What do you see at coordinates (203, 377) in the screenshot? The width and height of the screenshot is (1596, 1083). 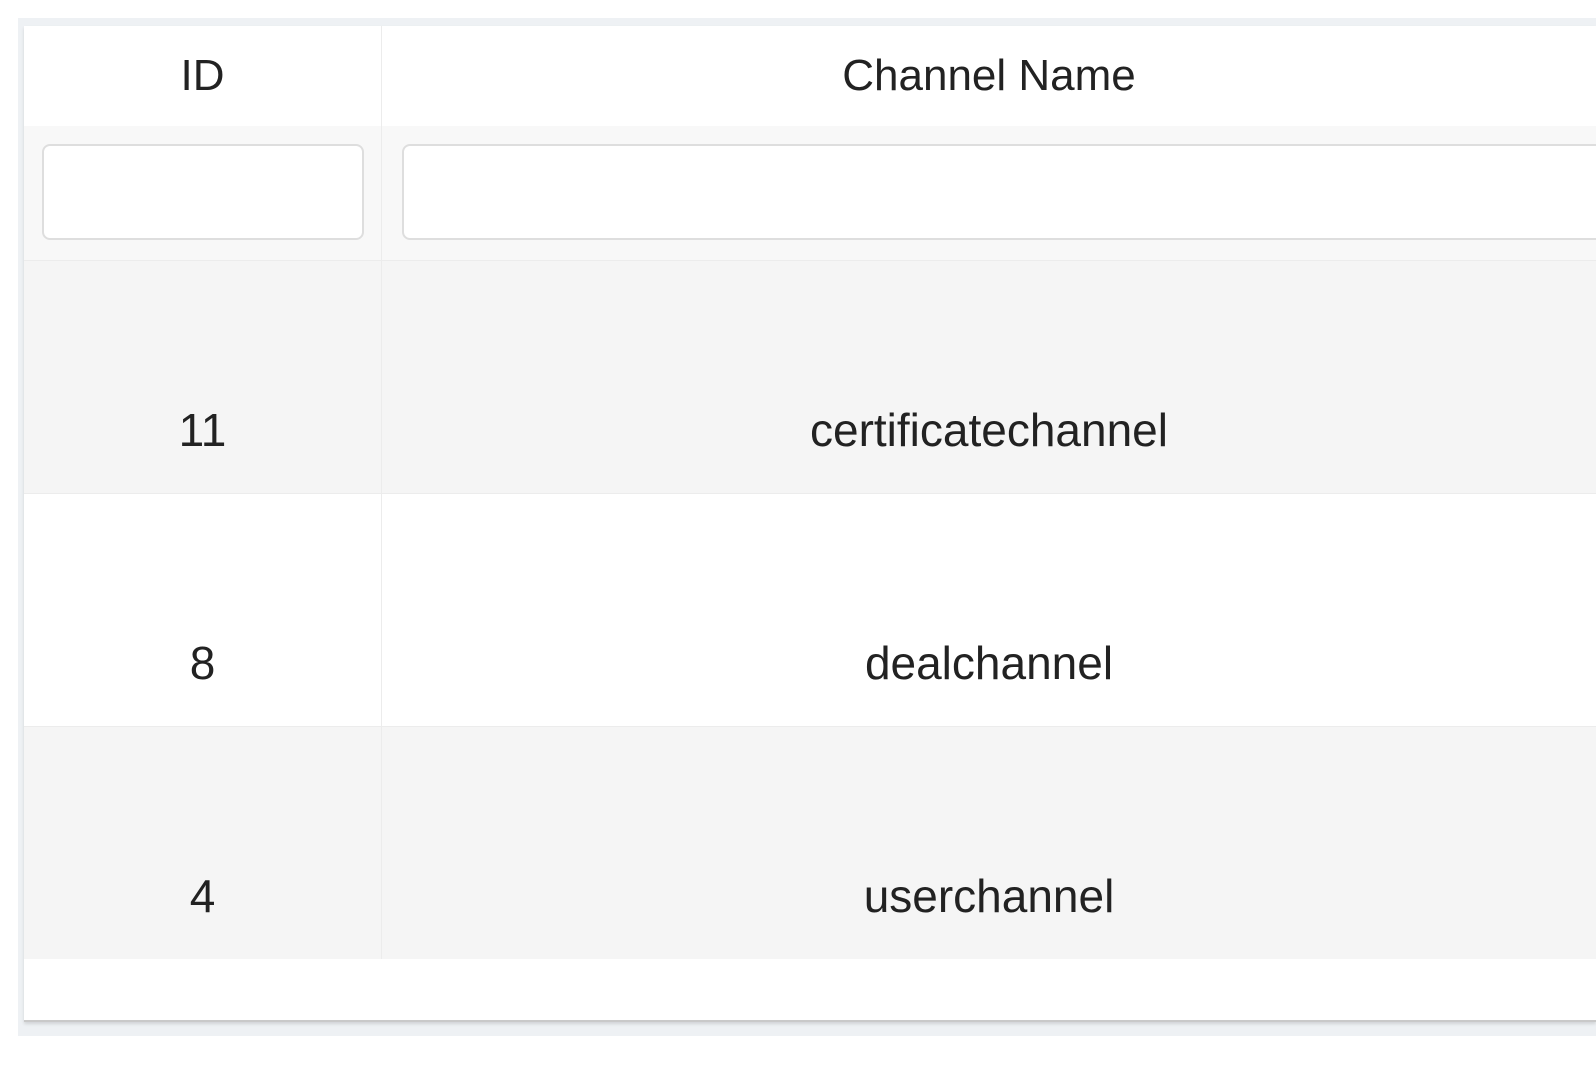 I see `cell-id: 11` at bounding box center [203, 377].